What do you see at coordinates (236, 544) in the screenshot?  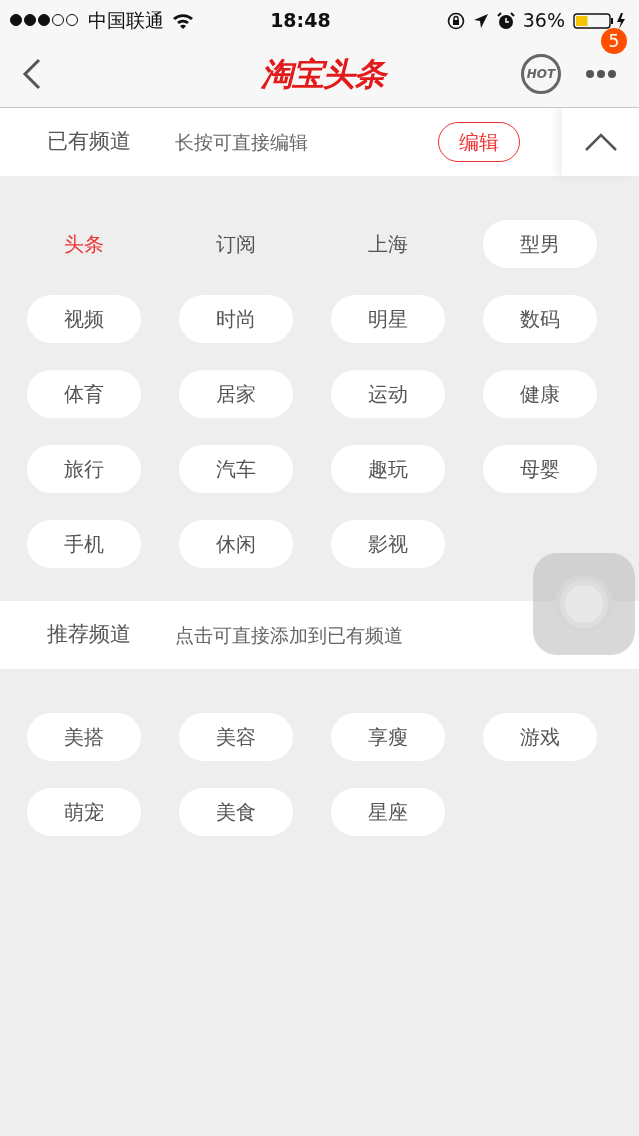 I see `channel-tab: 休闲` at bounding box center [236, 544].